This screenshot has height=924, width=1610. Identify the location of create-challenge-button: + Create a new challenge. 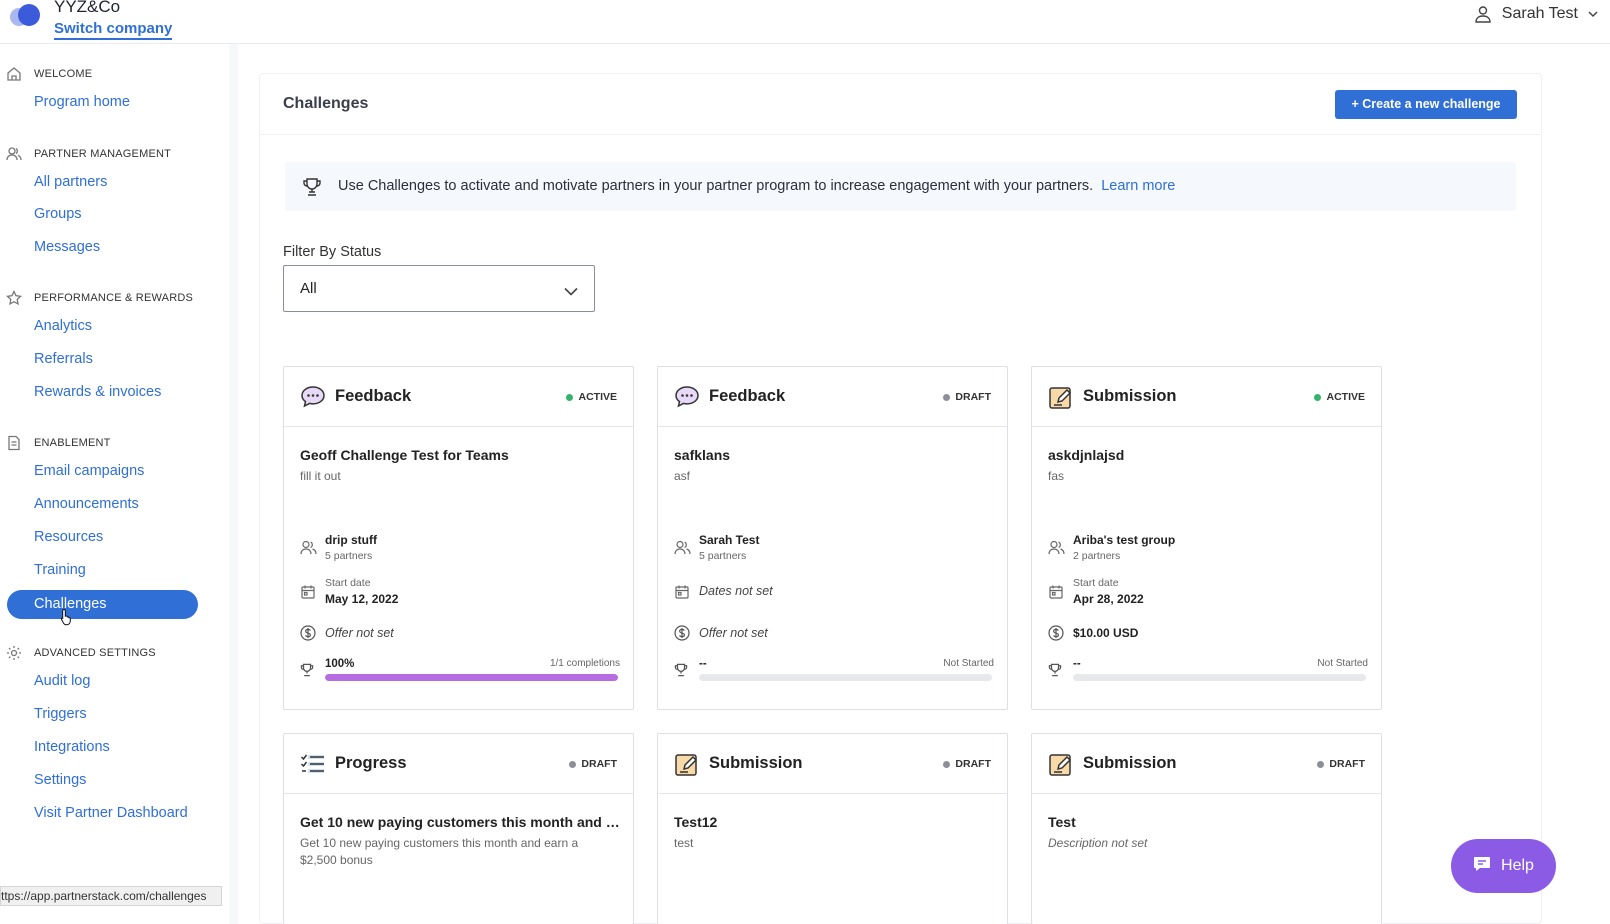
(1426, 104).